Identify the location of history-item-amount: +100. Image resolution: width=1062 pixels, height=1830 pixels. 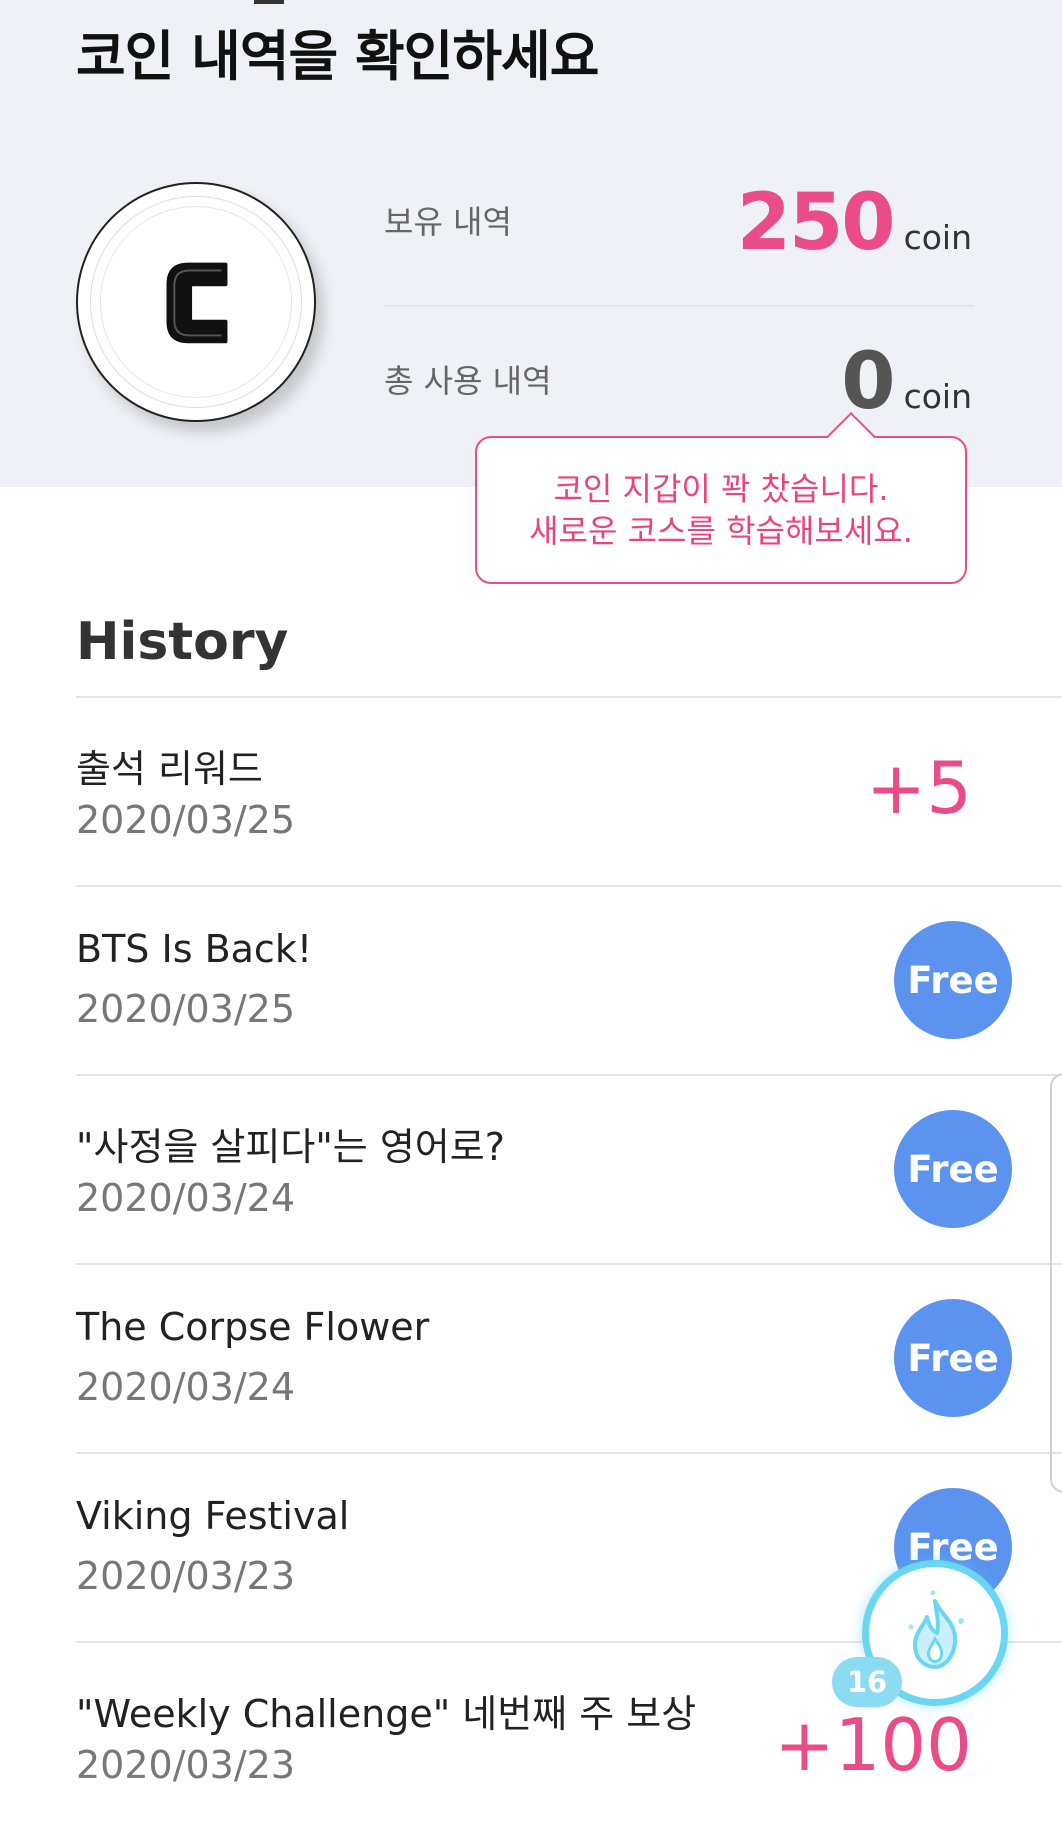
(873, 1745).